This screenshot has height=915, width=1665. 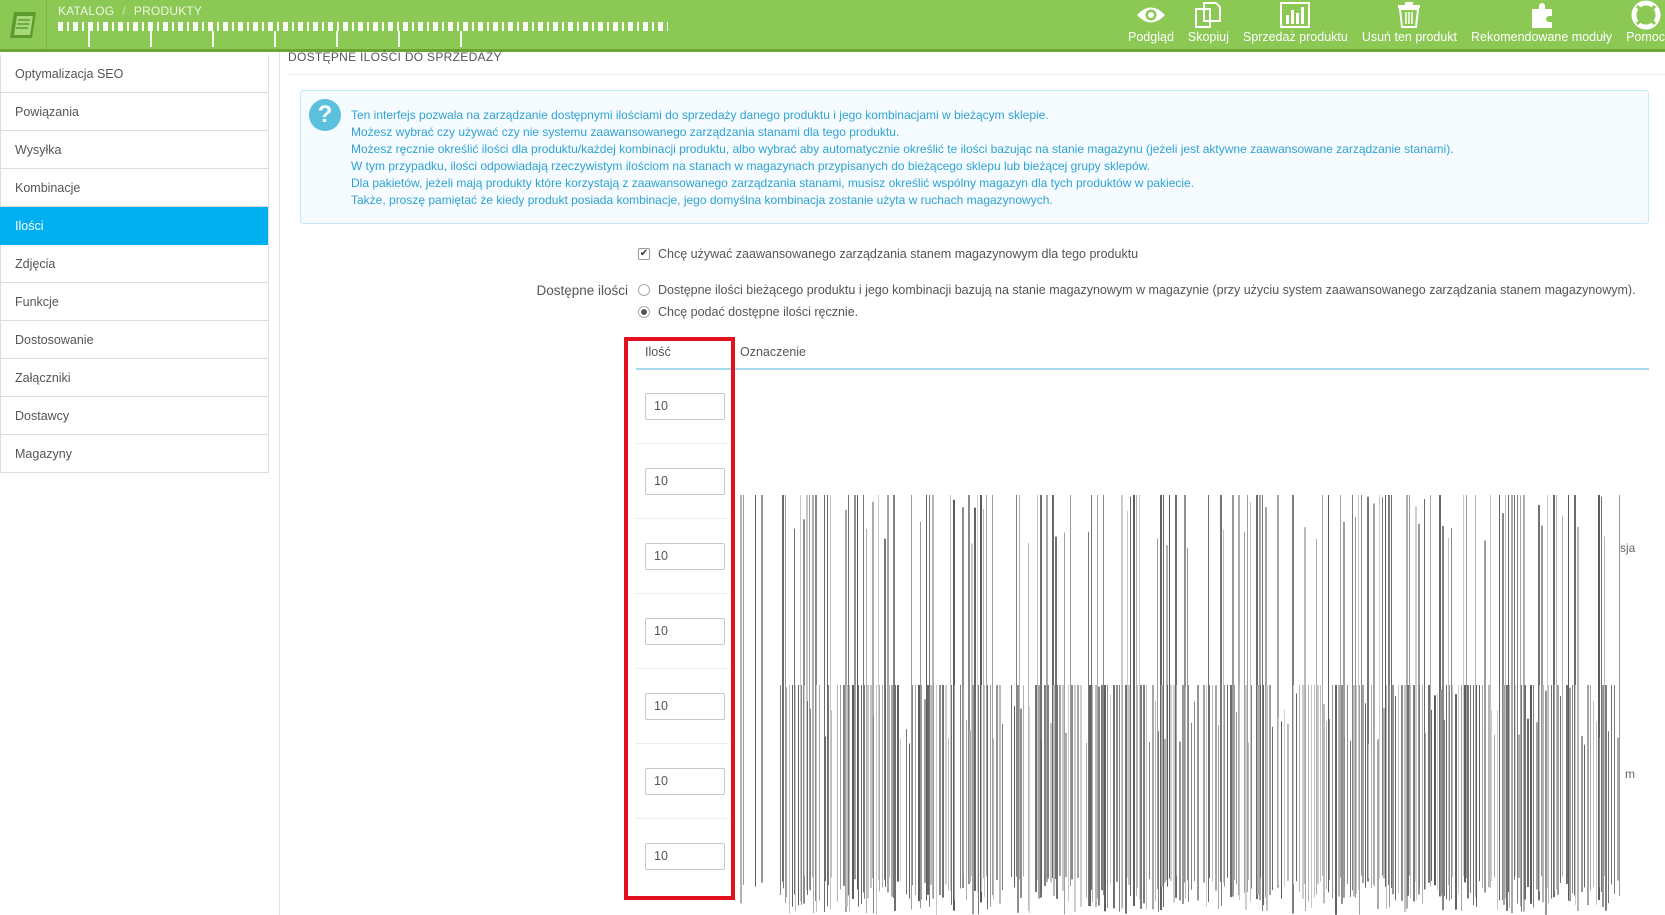 I want to click on help-button: Pomoc, so click(x=1642, y=22).